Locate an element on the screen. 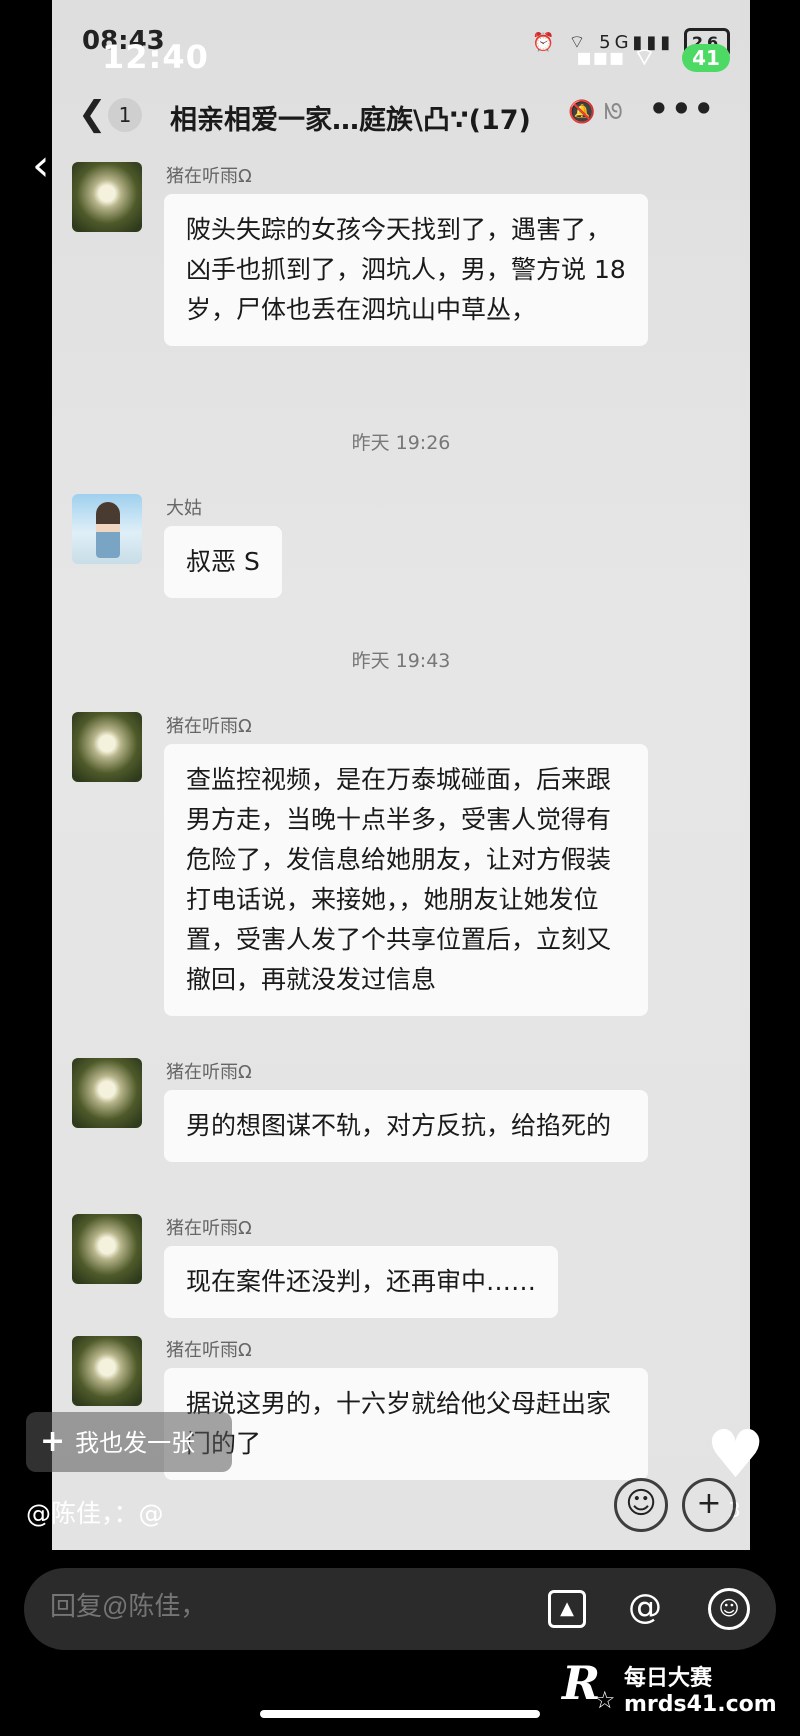  earpiece-icon: ᘚ is located at coordinates (613, 112).